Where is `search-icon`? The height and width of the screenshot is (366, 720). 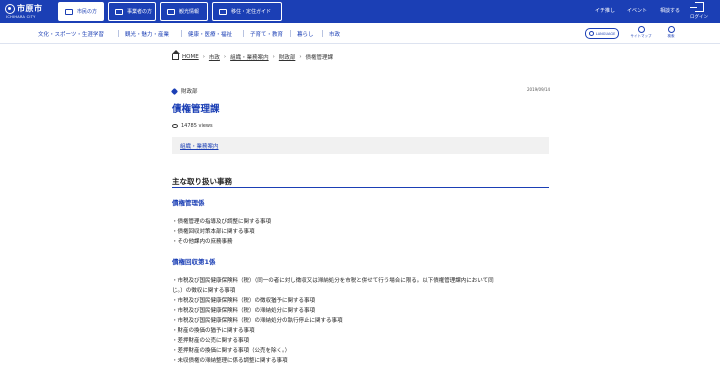 search-icon is located at coordinates (671, 29).